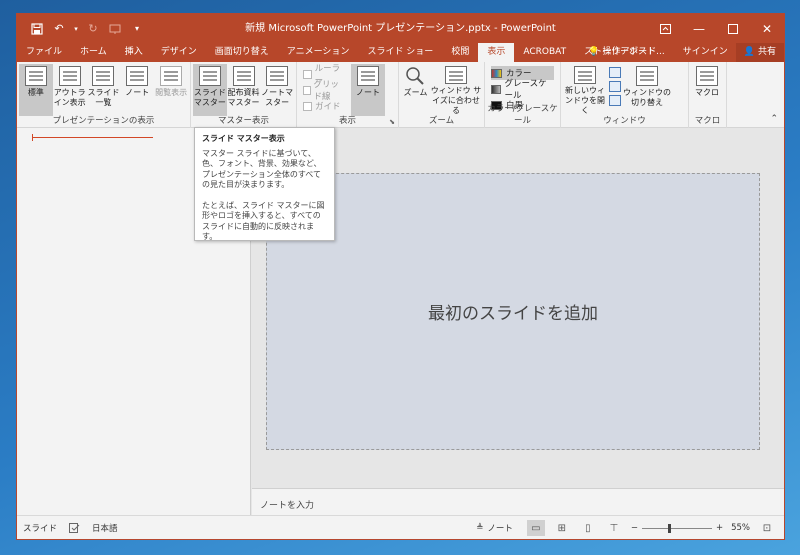 The height and width of the screenshot is (555, 800). What do you see at coordinates (705, 52) in the screenshot?
I see `signin-link: サインイン` at bounding box center [705, 52].